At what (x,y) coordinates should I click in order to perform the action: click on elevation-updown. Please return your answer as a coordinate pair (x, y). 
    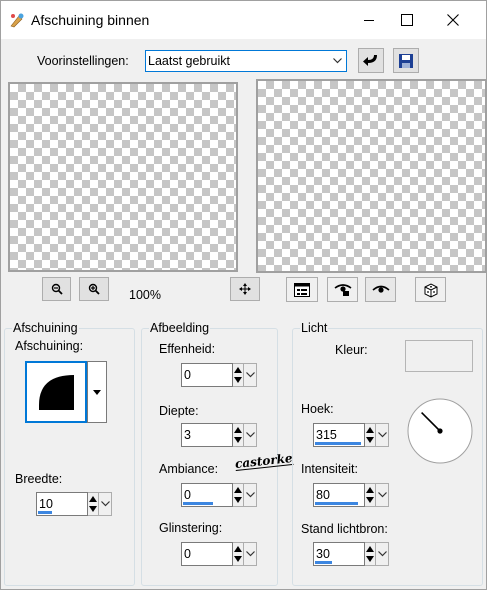
    Looking at the image, I should click on (370, 554).